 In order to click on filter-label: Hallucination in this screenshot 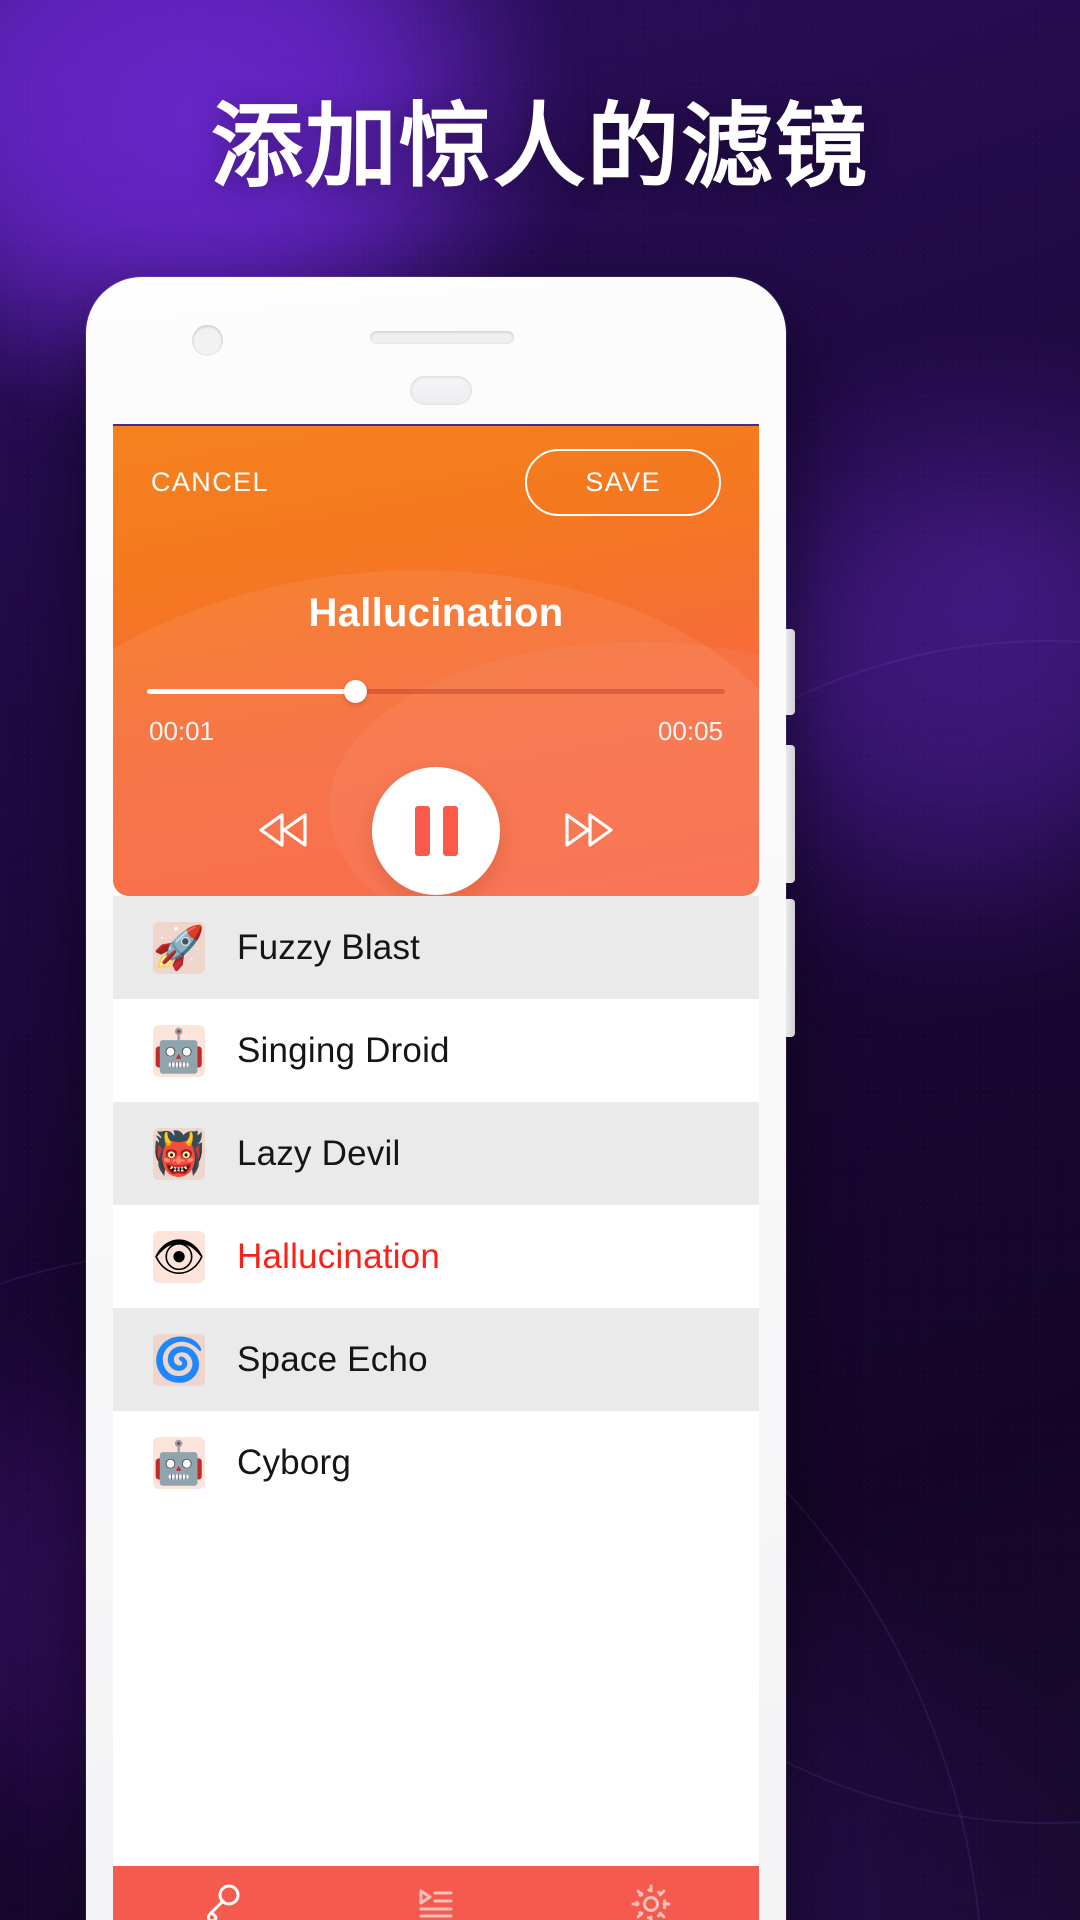, I will do `click(338, 1256)`.